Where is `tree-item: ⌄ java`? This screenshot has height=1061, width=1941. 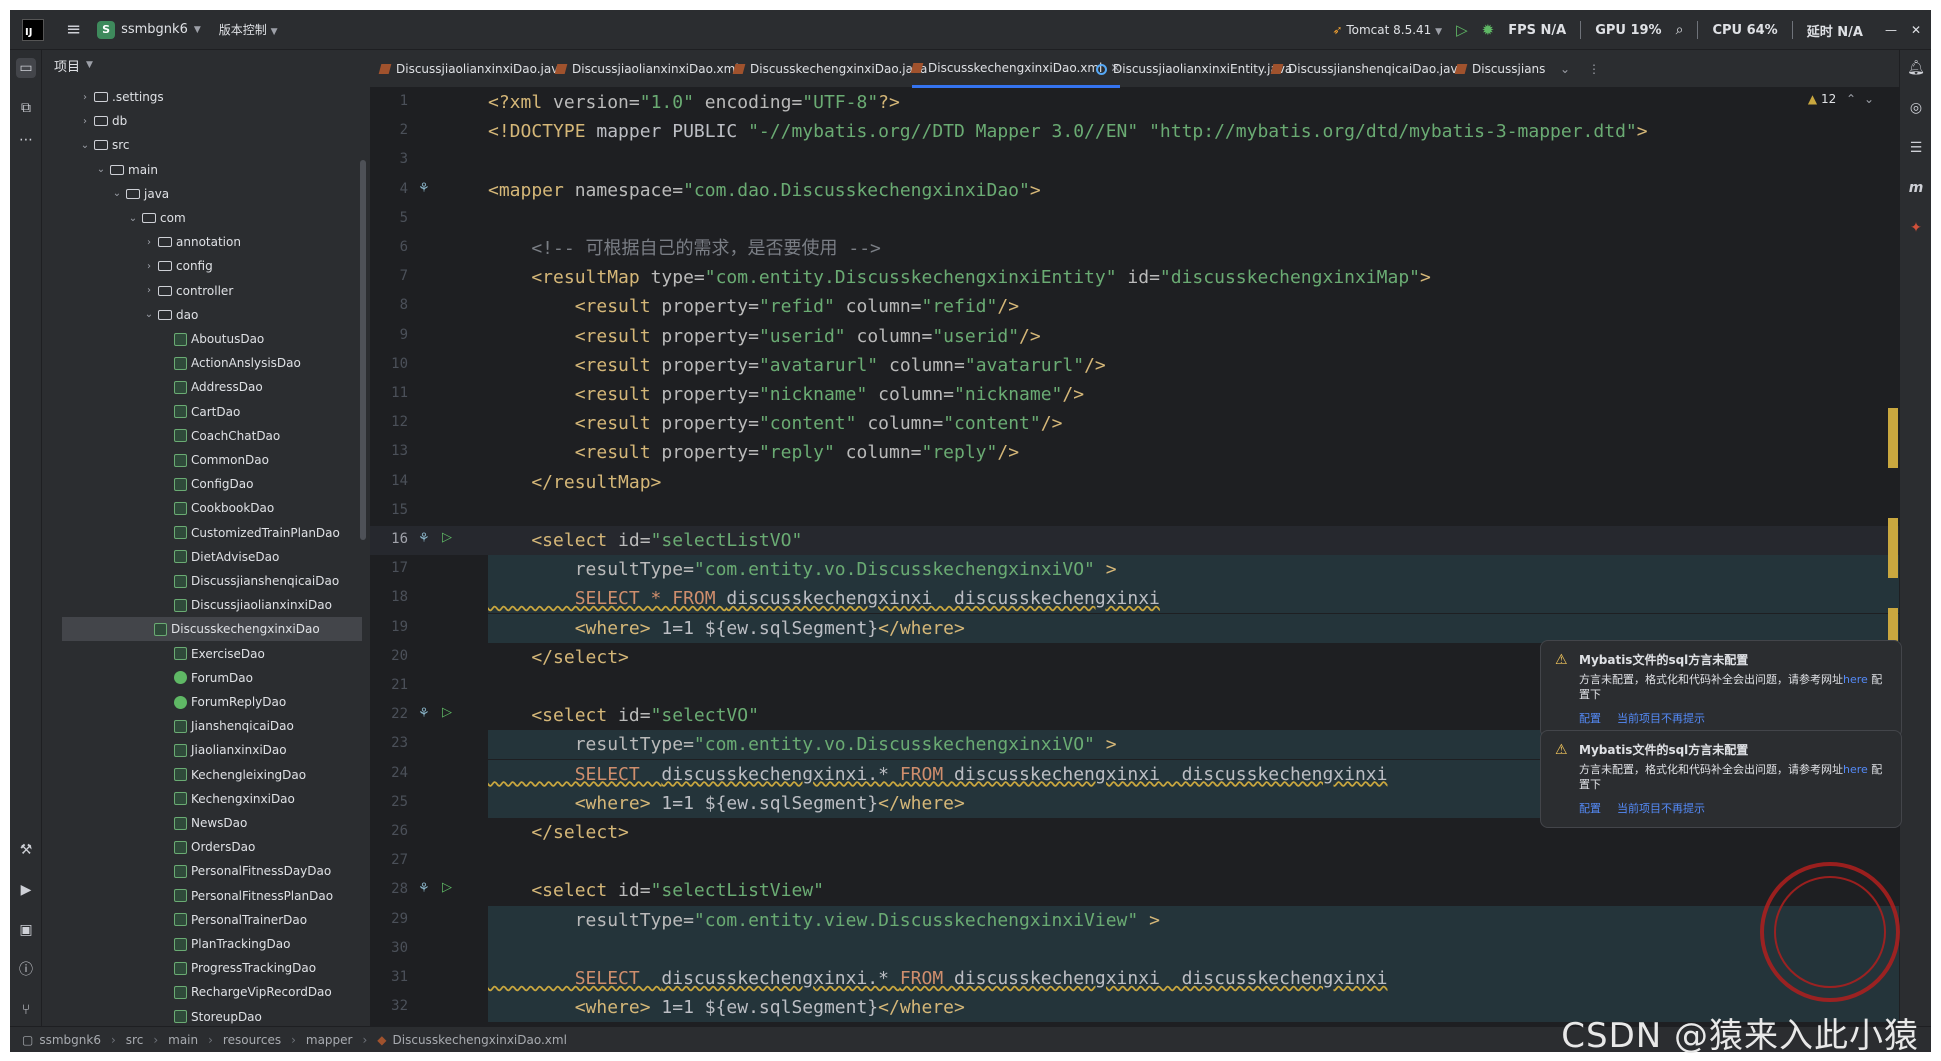
tree-item: ⌄ java is located at coordinates (202, 194).